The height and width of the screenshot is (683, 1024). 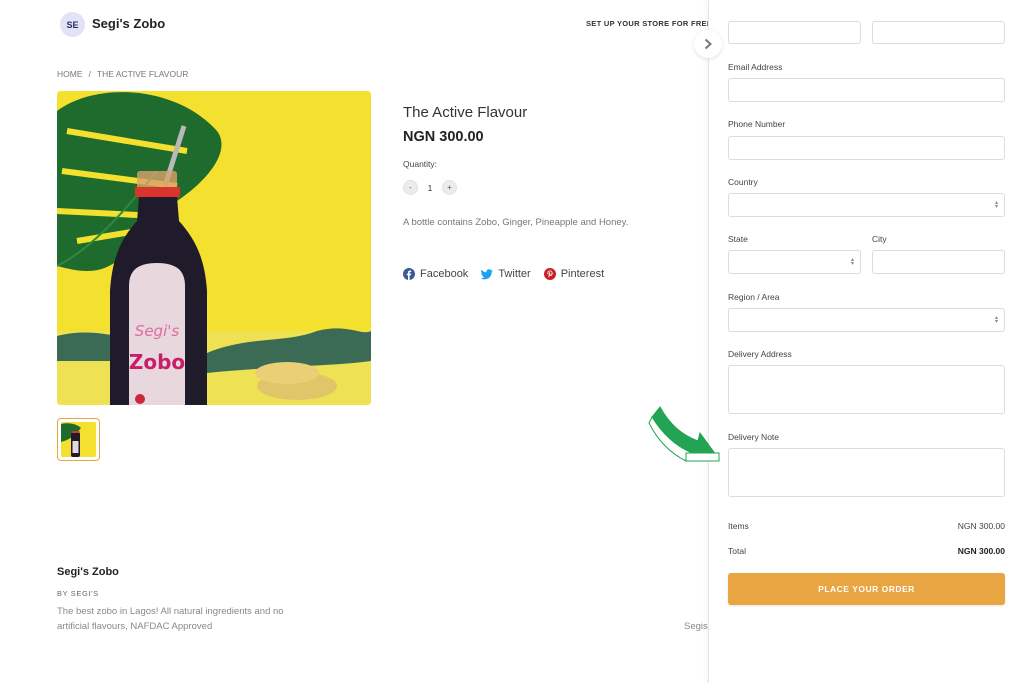 I want to click on share-facebook: Facebook, so click(x=435, y=274).